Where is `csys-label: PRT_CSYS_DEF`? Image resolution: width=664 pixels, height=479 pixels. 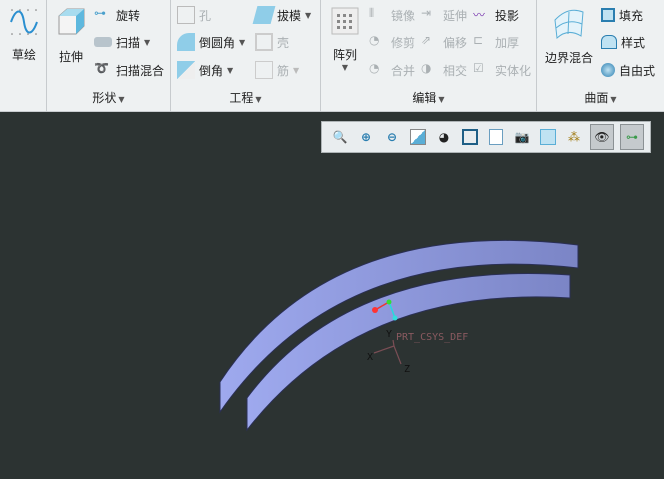 csys-label: PRT_CSYS_DEF is located at coordinates (432, 337).